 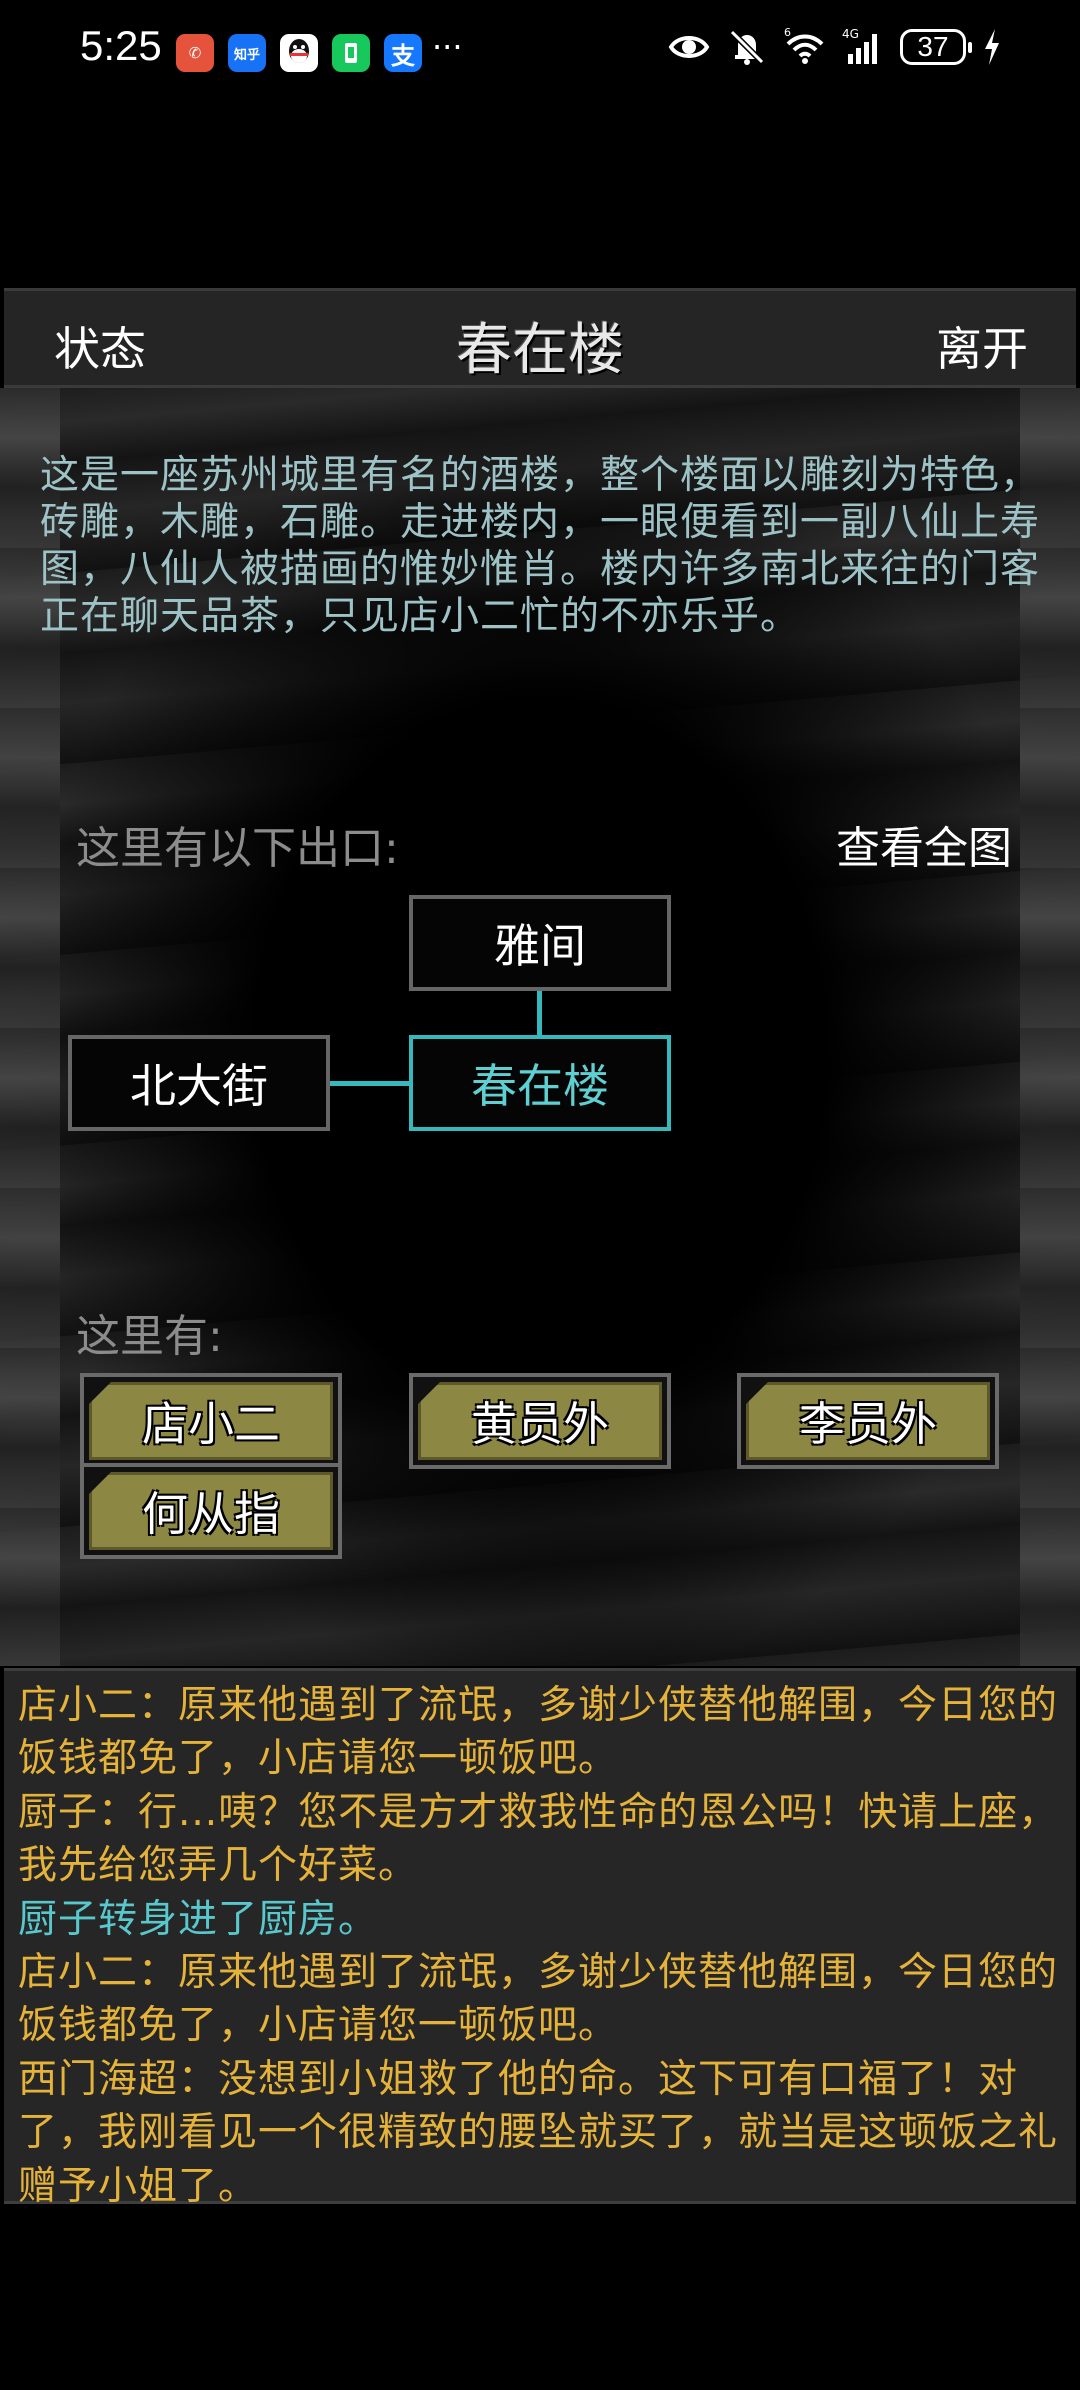 What do you see at coordinates (149, 1336) in the screenshot?
I see `npcs-label: 这里有:` at bounding box center [149, 1336].